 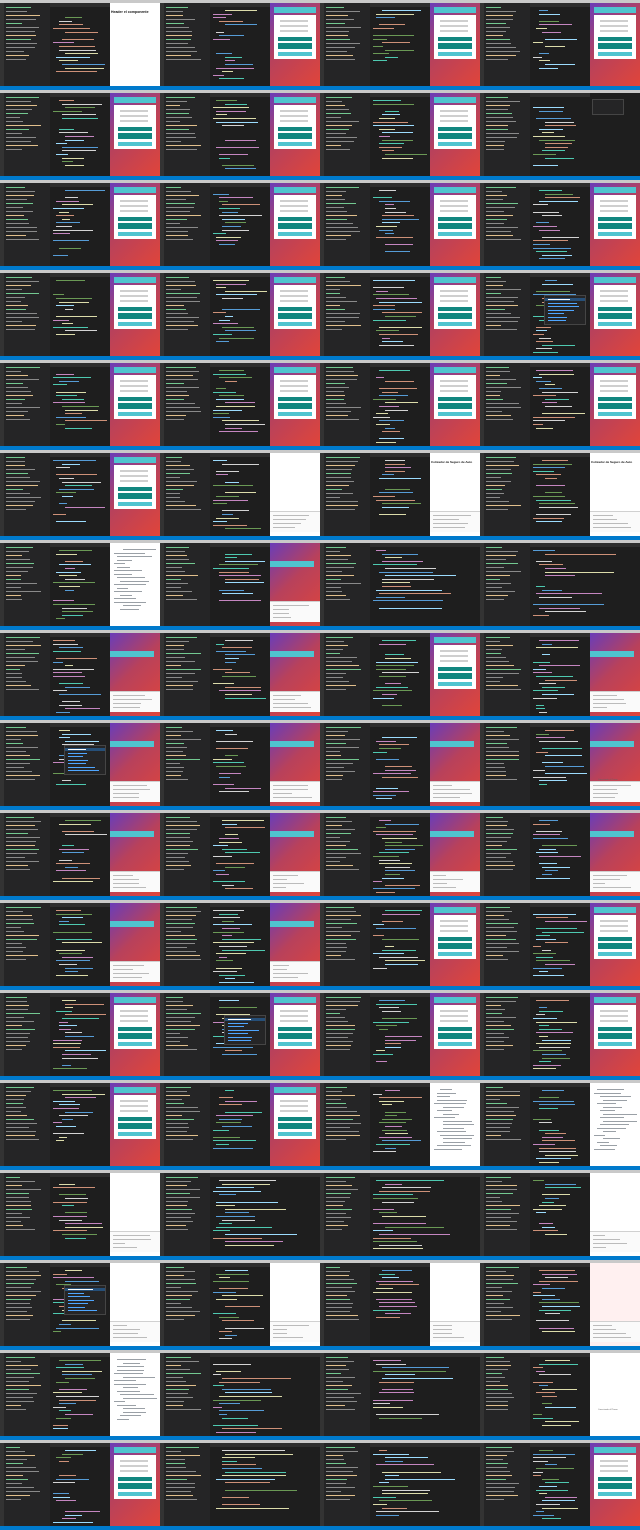 I want to click on devtools-panel, so click(x=295, y=701).